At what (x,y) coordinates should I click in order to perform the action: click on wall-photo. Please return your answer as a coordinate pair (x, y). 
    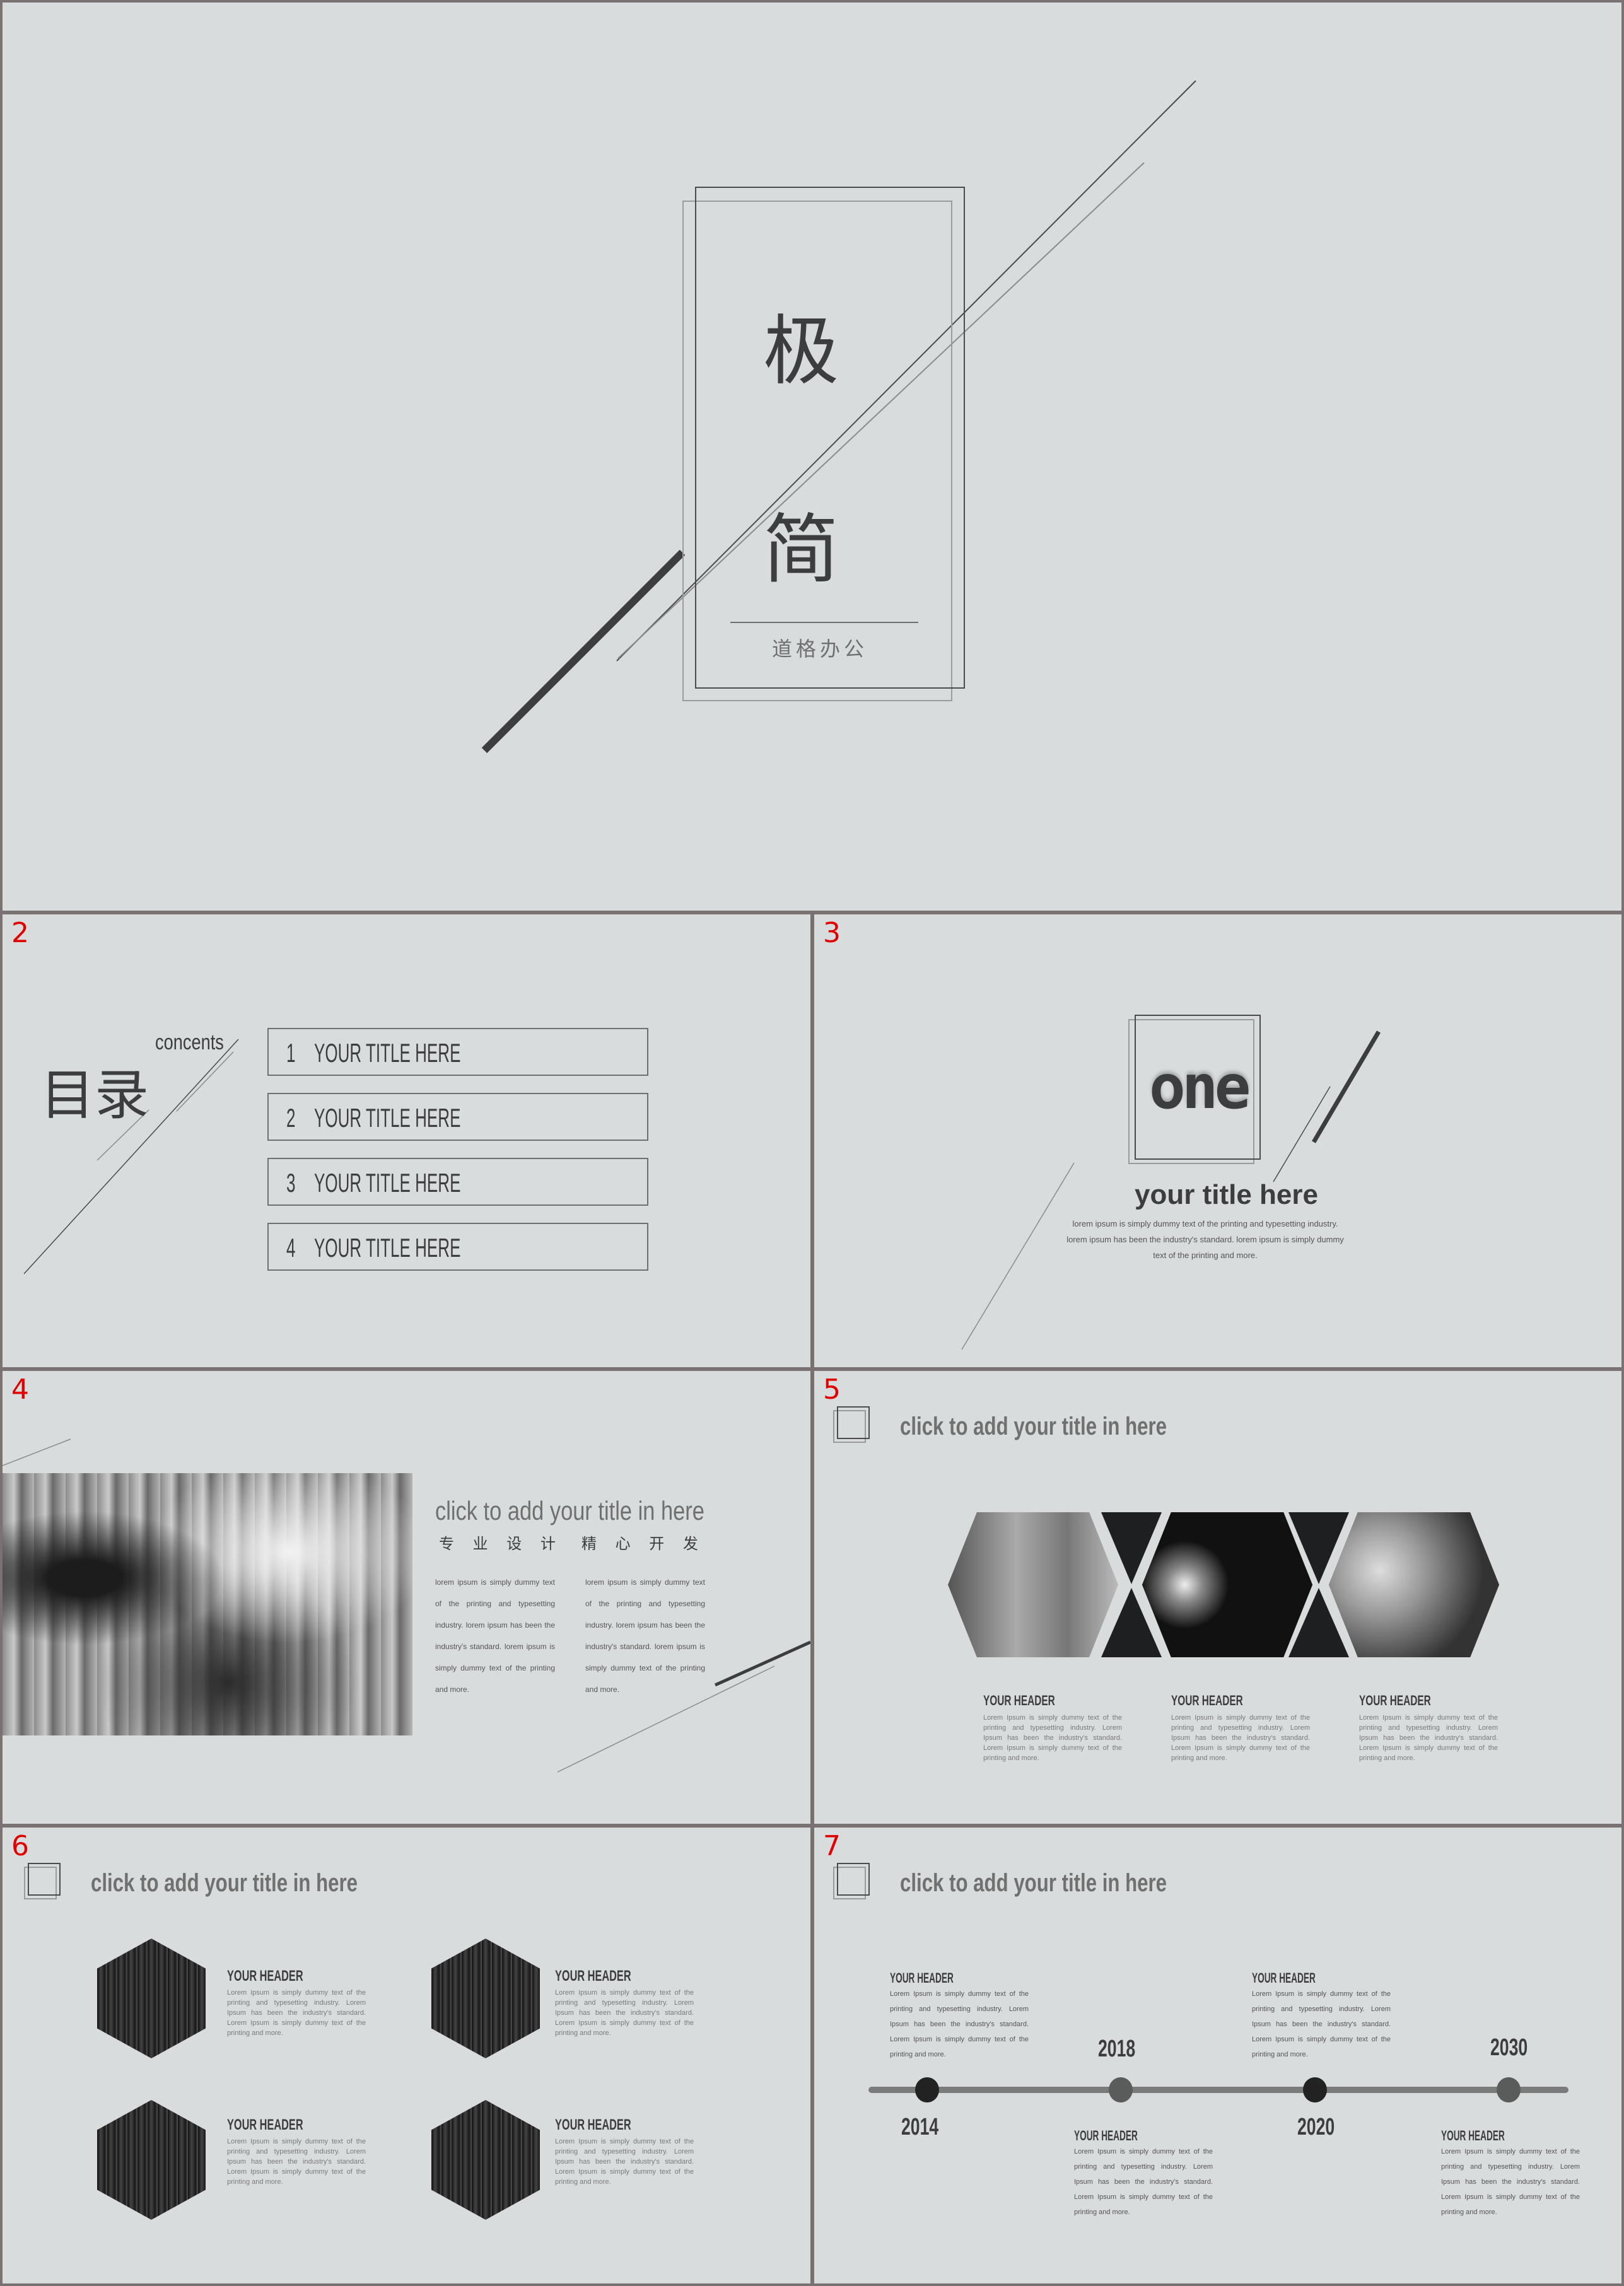
    Looking at the image, I should click on (208, 1604).